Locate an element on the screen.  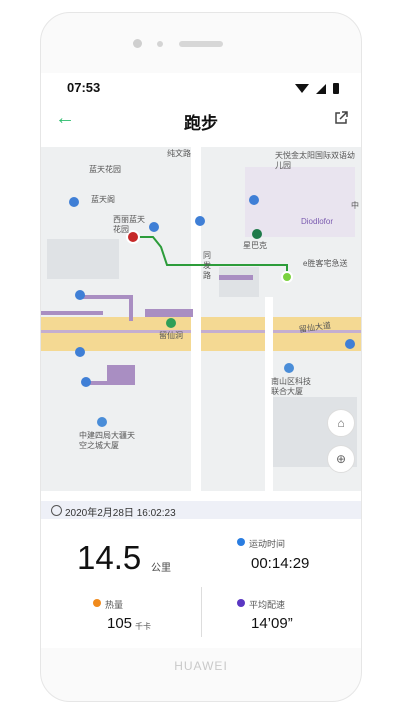
map-label: 纯文路 is located at coordinates (179, 153).